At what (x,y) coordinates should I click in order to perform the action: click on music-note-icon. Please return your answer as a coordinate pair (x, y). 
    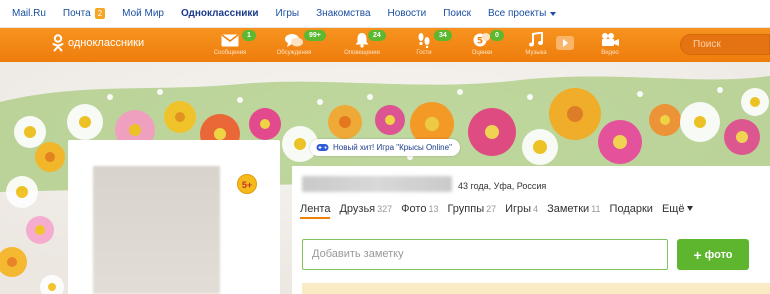
    Looking at the image, I should click on (536, 40).